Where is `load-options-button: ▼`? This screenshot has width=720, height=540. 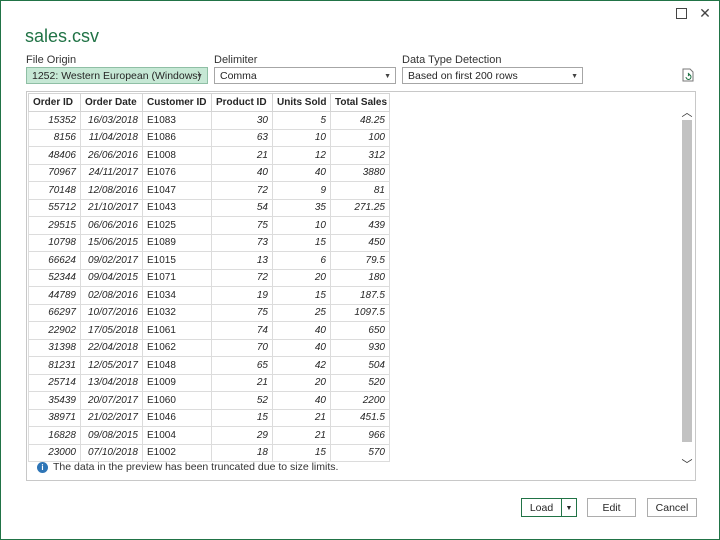
load-options-button: ▼ is located at coordinates (569, 507).